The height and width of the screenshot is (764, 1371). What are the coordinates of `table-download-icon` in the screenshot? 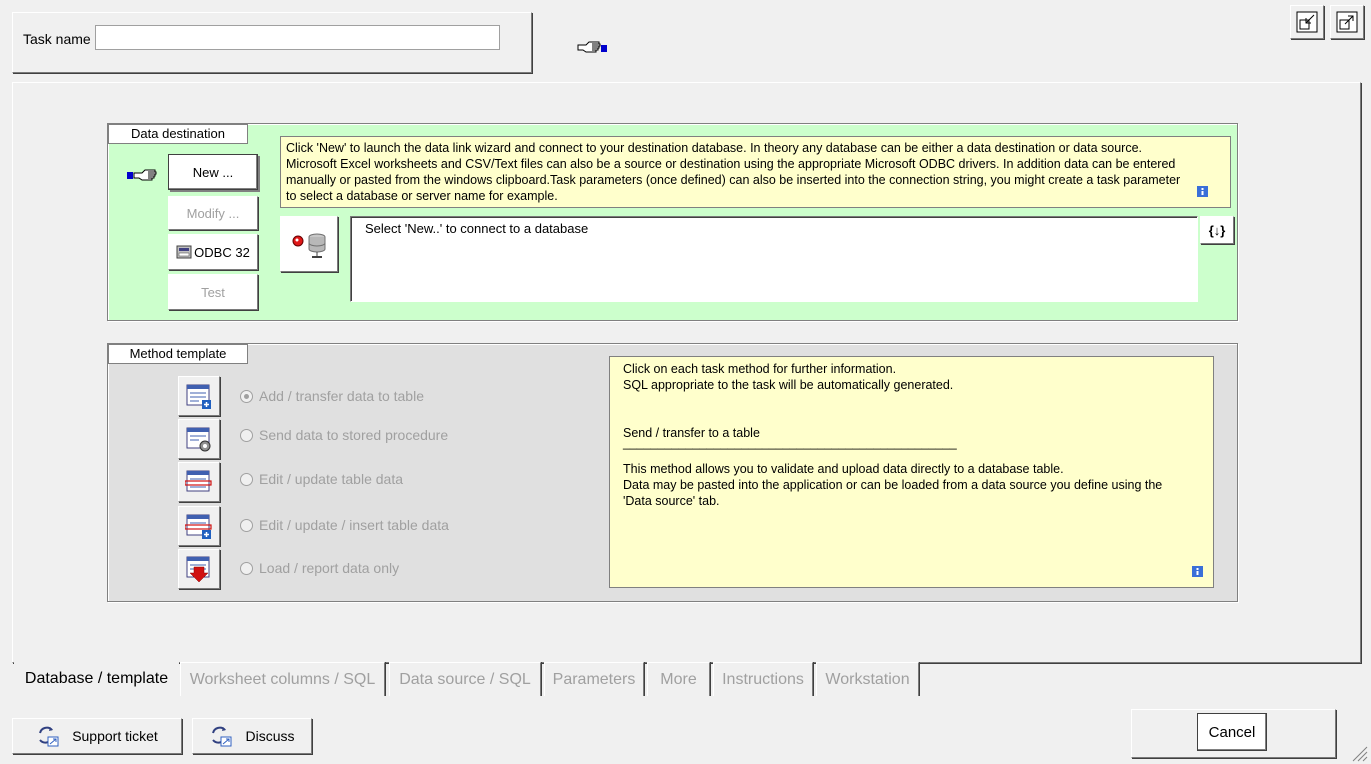 It's located at (198, 569).